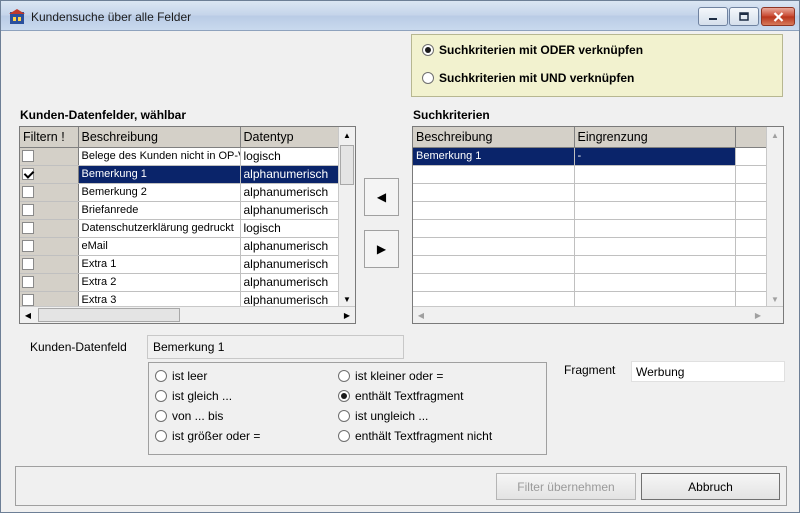 The width and height of the screenshot is (800, 513). I want to click on operator-less-equal: ist kleiner oder =, so click(390, 376).